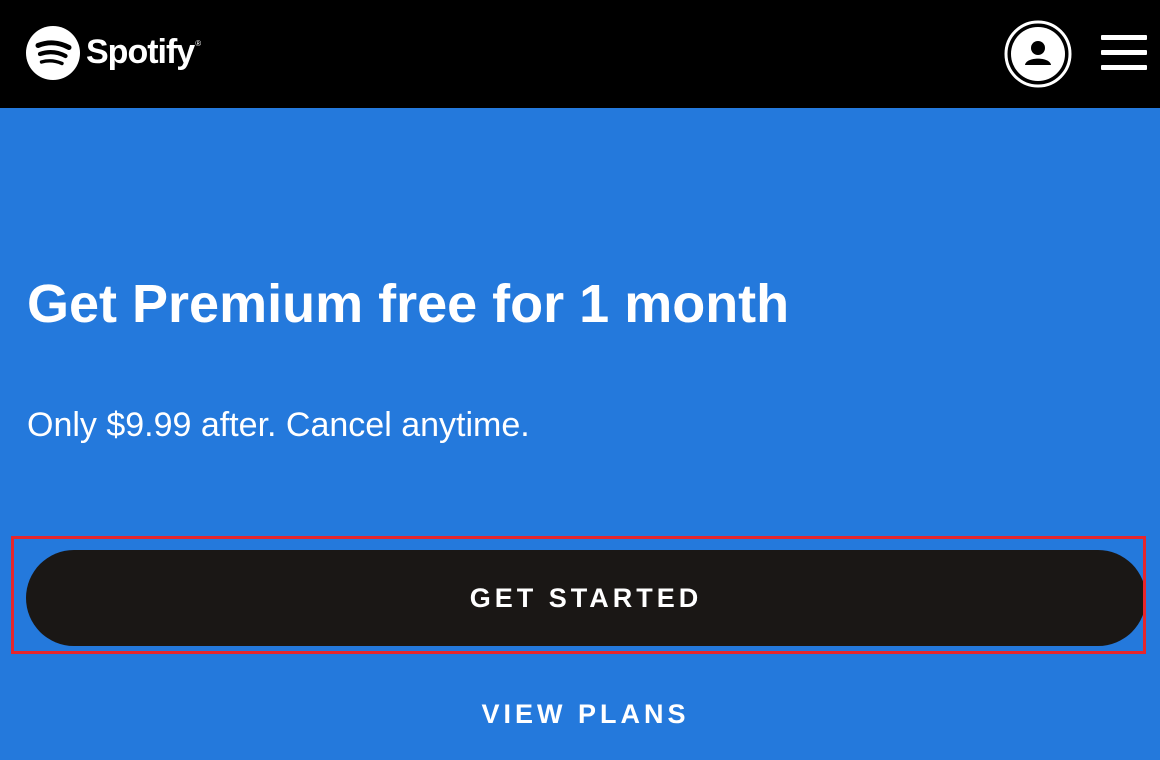  What do you see at coordinates (53, 53) in the screenshot?
I see `spotify-logo-icon` at bounding box center [53, 53].